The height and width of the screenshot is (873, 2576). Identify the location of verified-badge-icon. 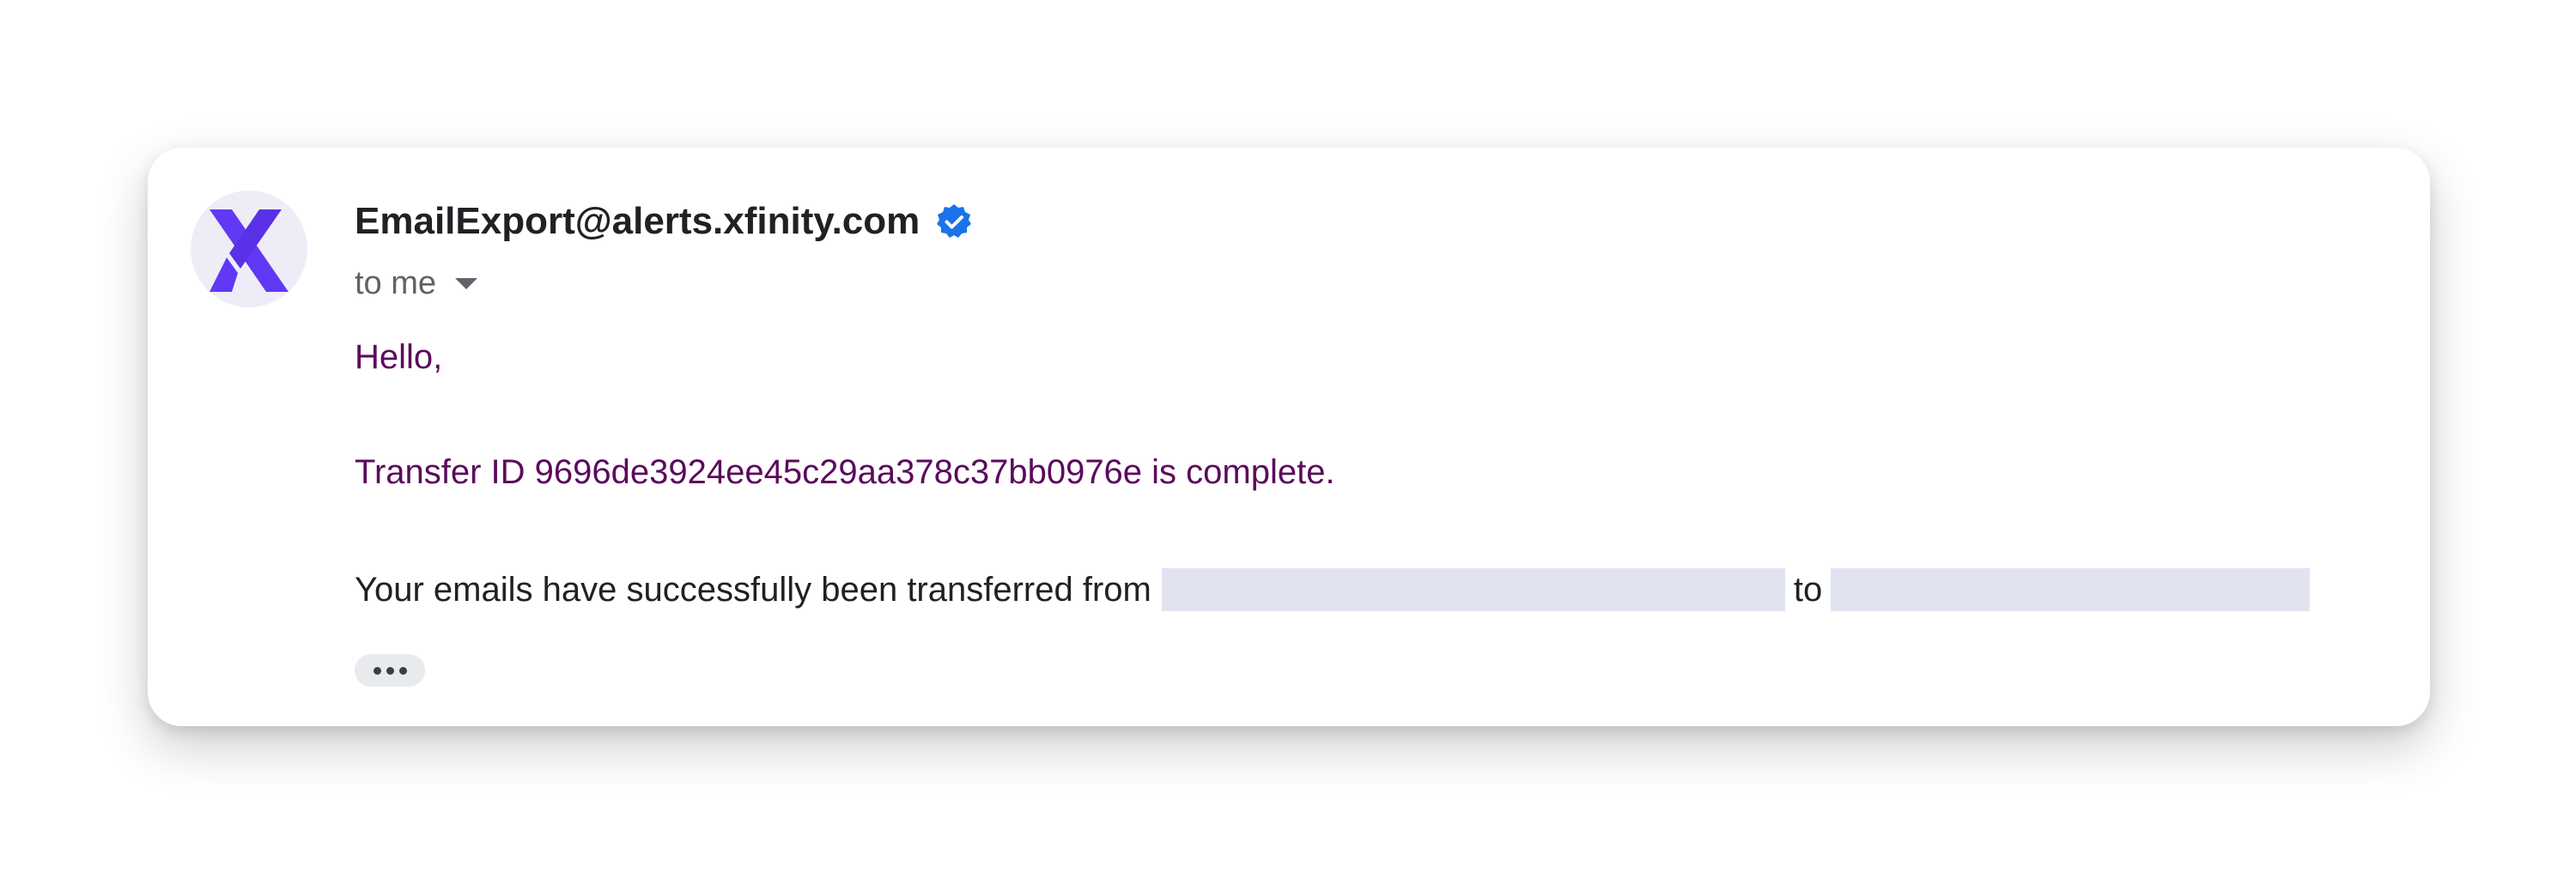
(954, 221).